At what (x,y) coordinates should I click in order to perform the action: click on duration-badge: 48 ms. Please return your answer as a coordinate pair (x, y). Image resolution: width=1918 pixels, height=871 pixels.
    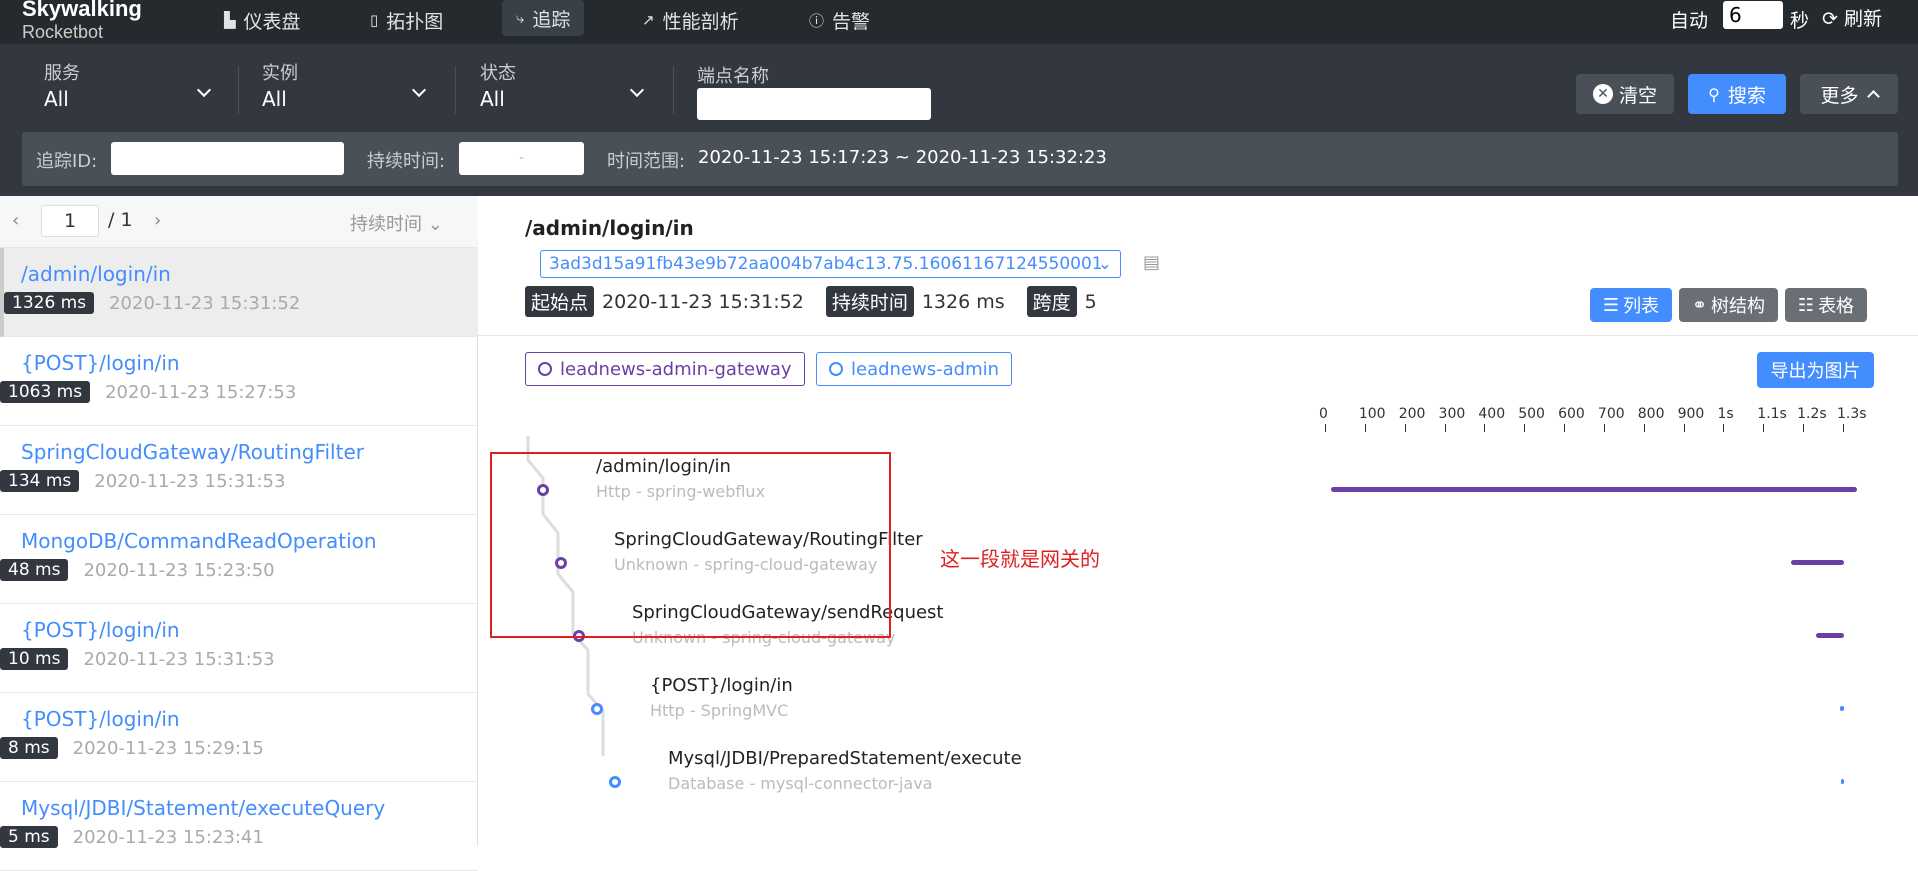
    Looking at the image, I should click on (34, 570).